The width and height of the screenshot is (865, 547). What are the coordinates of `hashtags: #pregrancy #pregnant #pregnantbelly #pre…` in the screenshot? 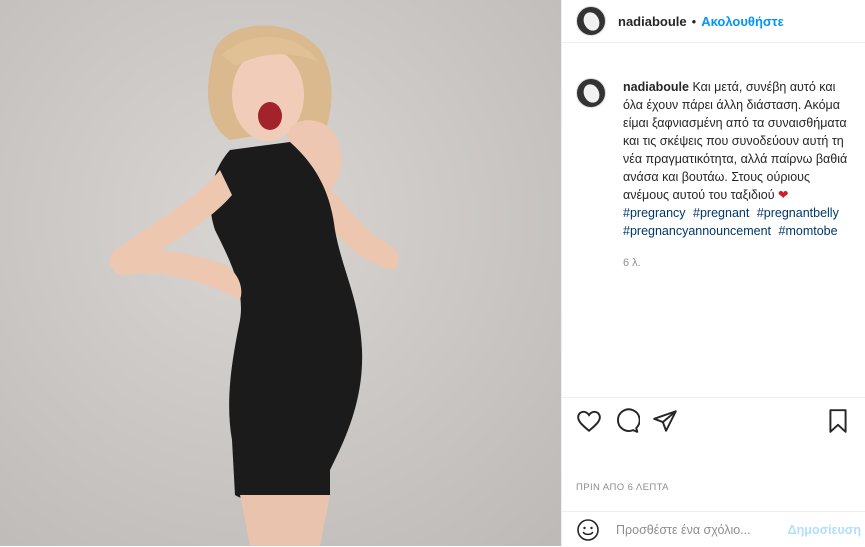 It's located at (738, 222).